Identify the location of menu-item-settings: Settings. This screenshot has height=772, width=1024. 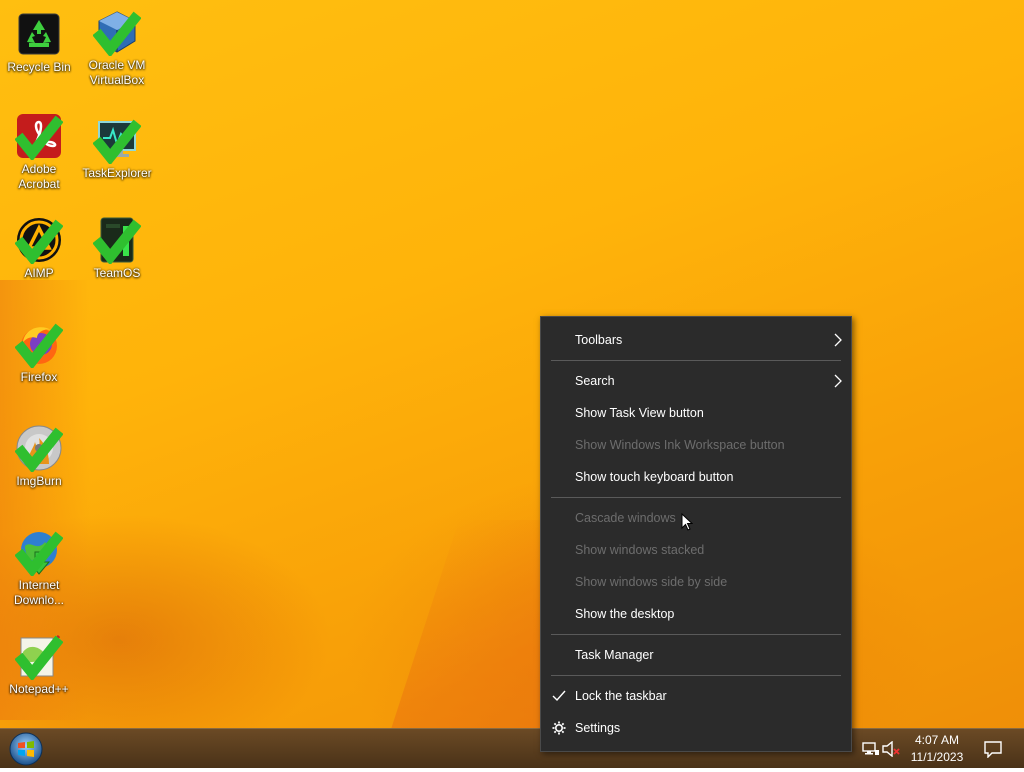
(696, 728).